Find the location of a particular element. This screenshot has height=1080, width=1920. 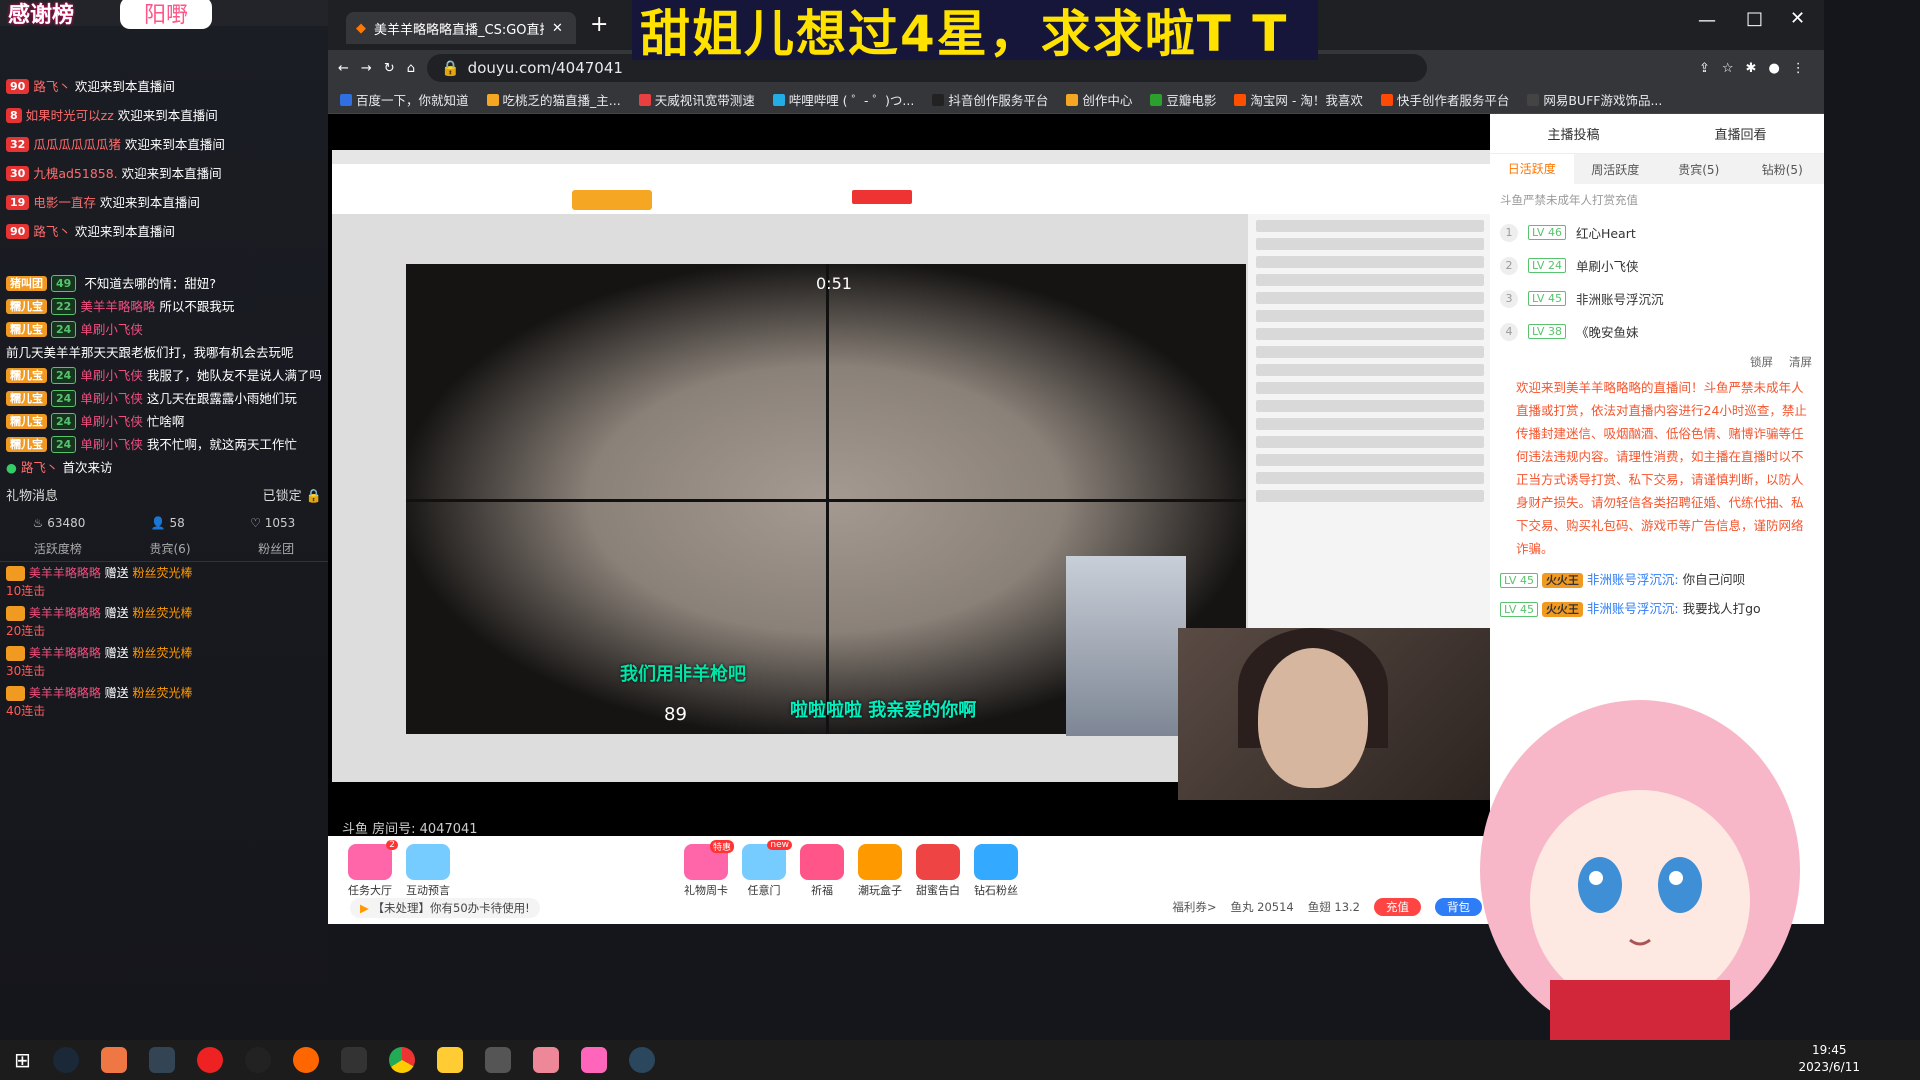

tab-vip: 贵宾(6) is located at coordinates (170, 548).